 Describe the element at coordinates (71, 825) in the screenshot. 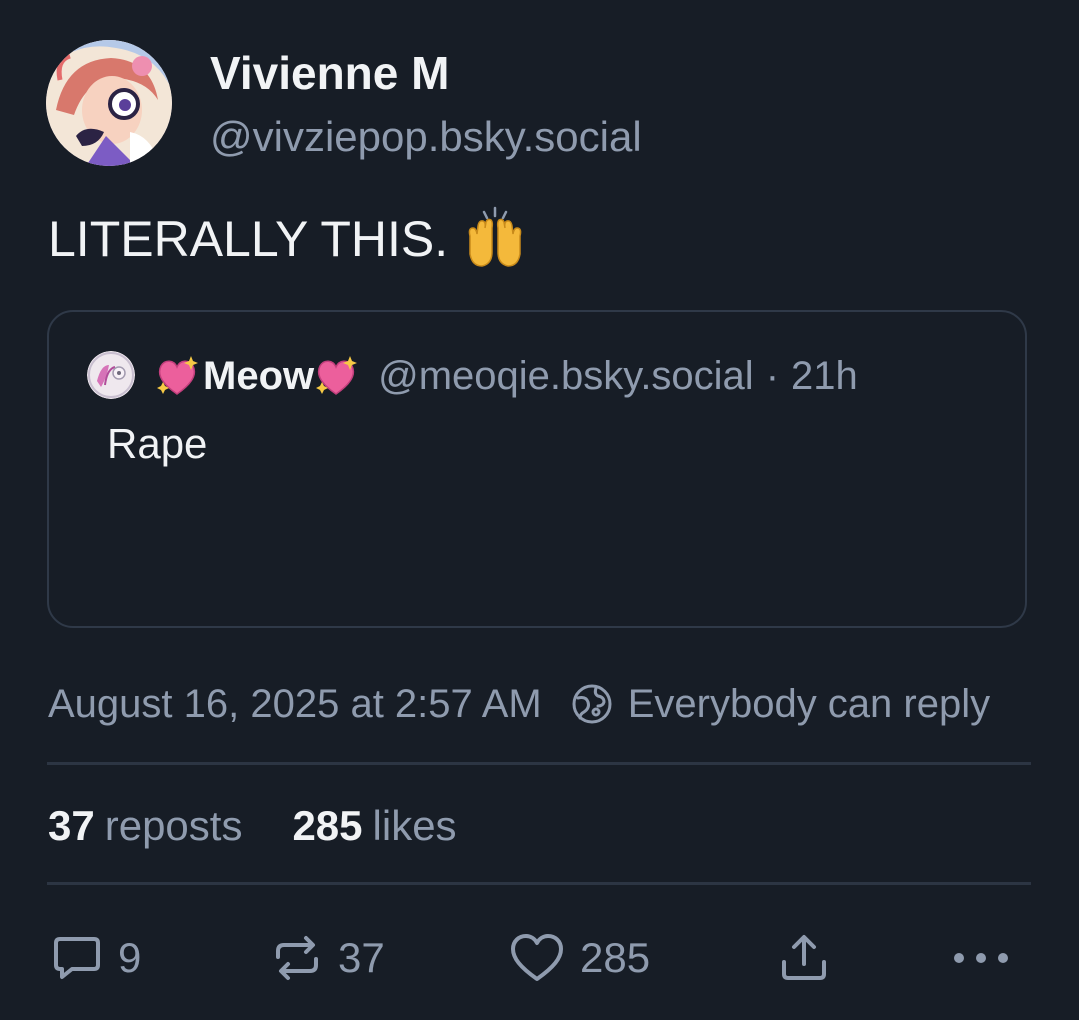

I see `reposts-count: 37` at that location.